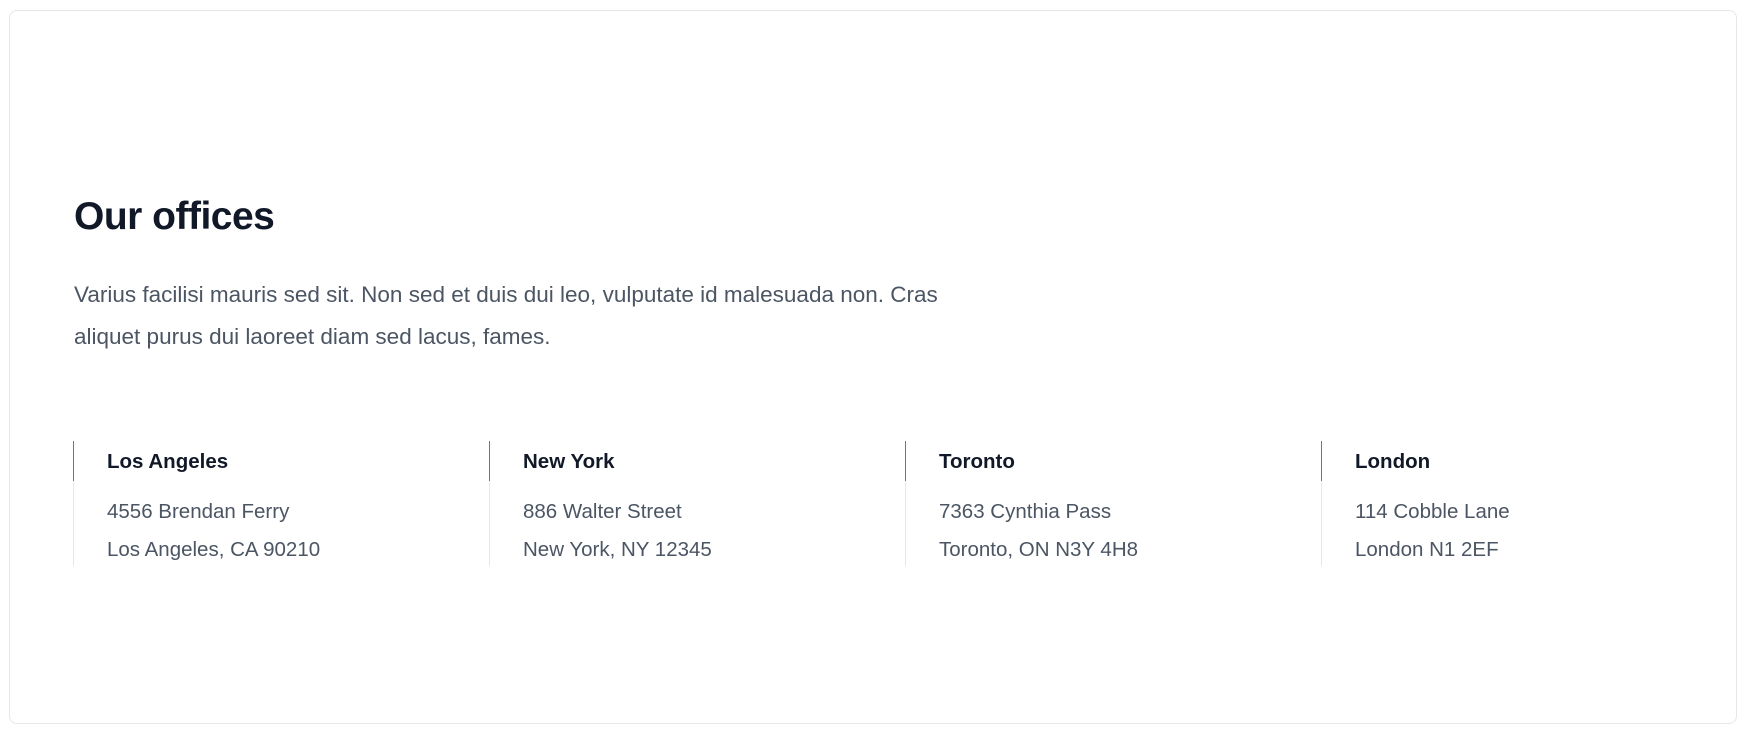 The height and width of the screenshot is (737, 1746). What do you see at coordinates (1393, 461) in the screenshot?
I see `office-name: London` at bounding box center [1393, 461].